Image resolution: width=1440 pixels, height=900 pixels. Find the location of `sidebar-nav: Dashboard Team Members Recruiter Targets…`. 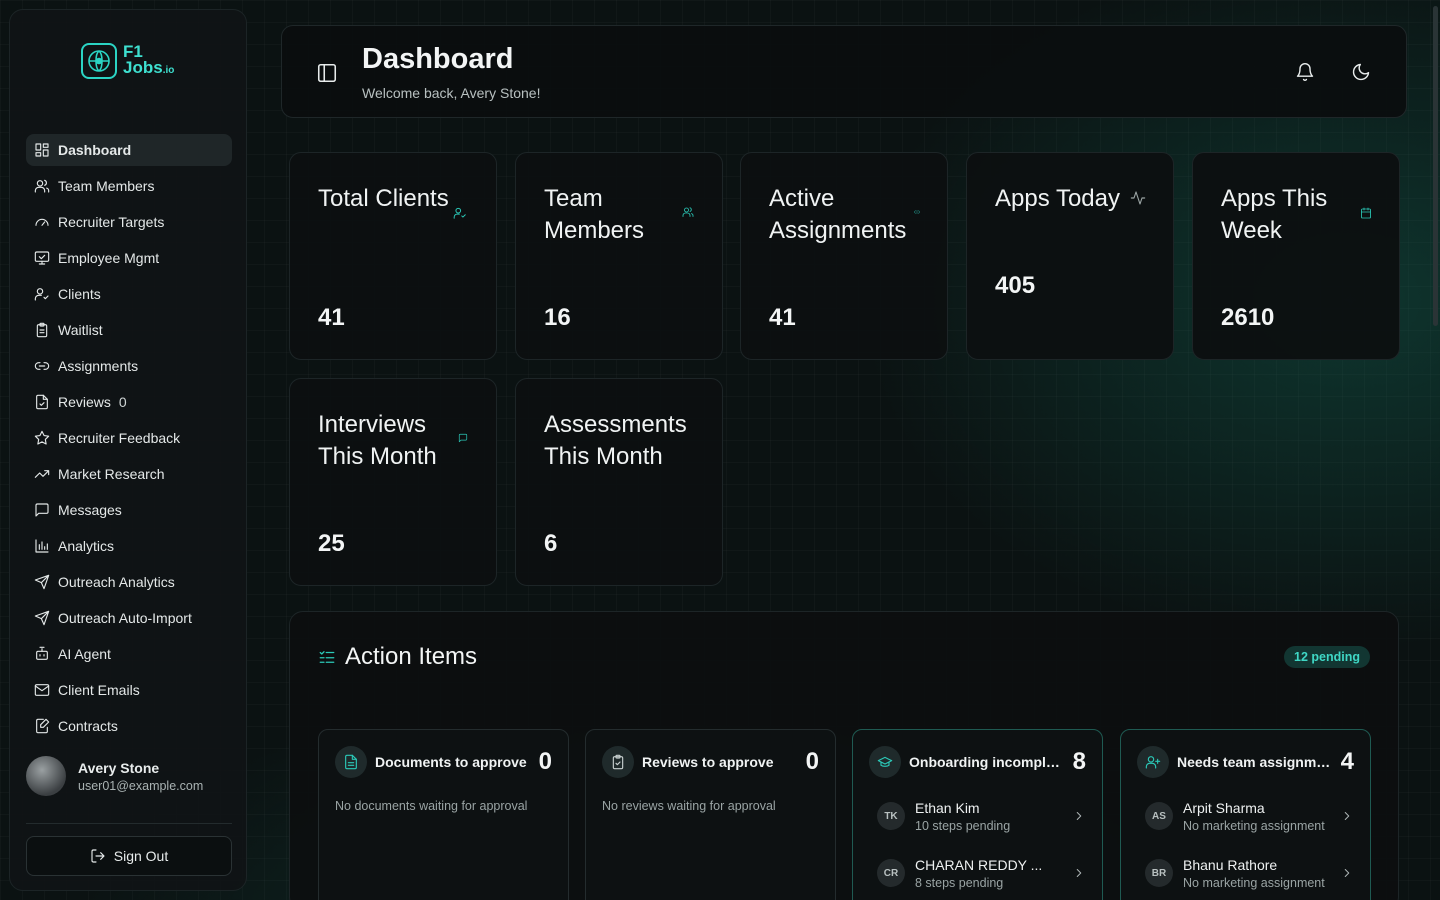

sidebar-nav: Dashboard Team Members Recruiter Targets… is located at coordinates (129, 440).